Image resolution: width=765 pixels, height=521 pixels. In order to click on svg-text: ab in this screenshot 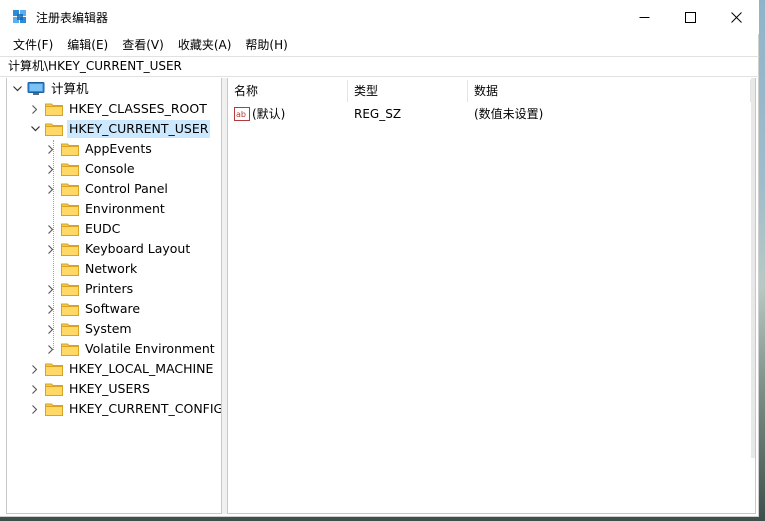, I will do `click(241, 114)`.